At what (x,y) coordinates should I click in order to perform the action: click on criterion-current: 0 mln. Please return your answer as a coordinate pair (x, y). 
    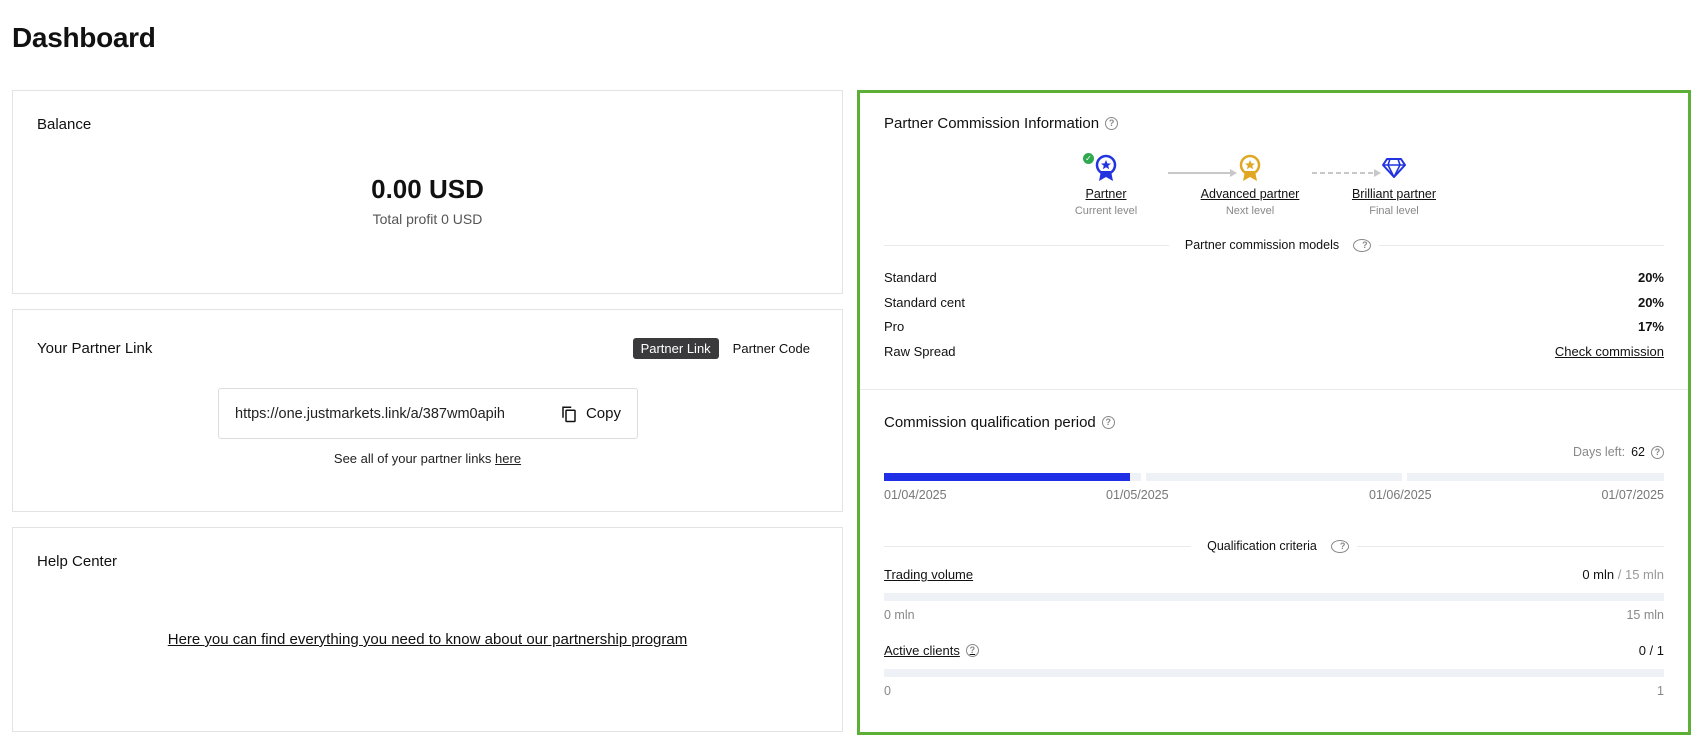
    Looking at the image, I should click on (1598, 574).